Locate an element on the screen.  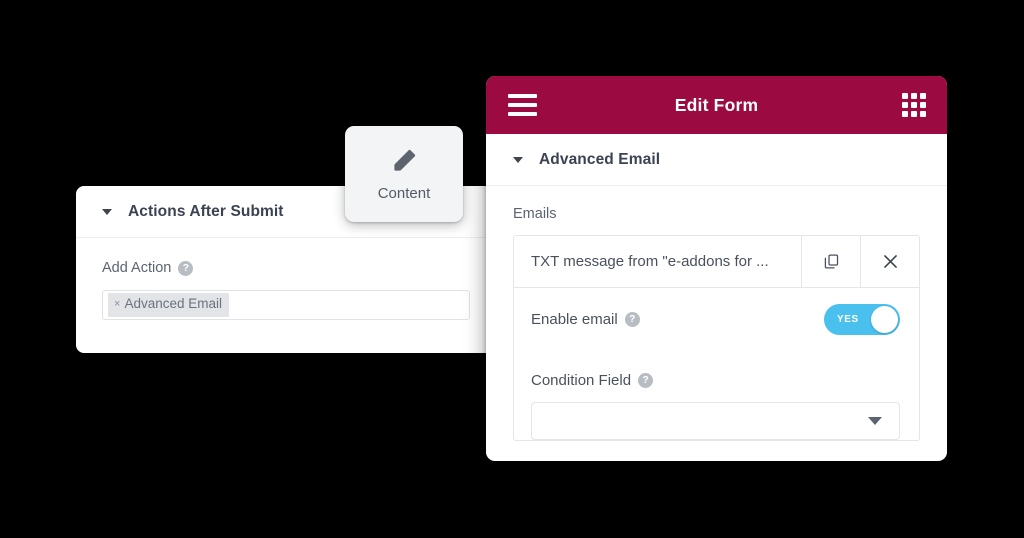
close-x-icon is located at coordinates (890, 261).